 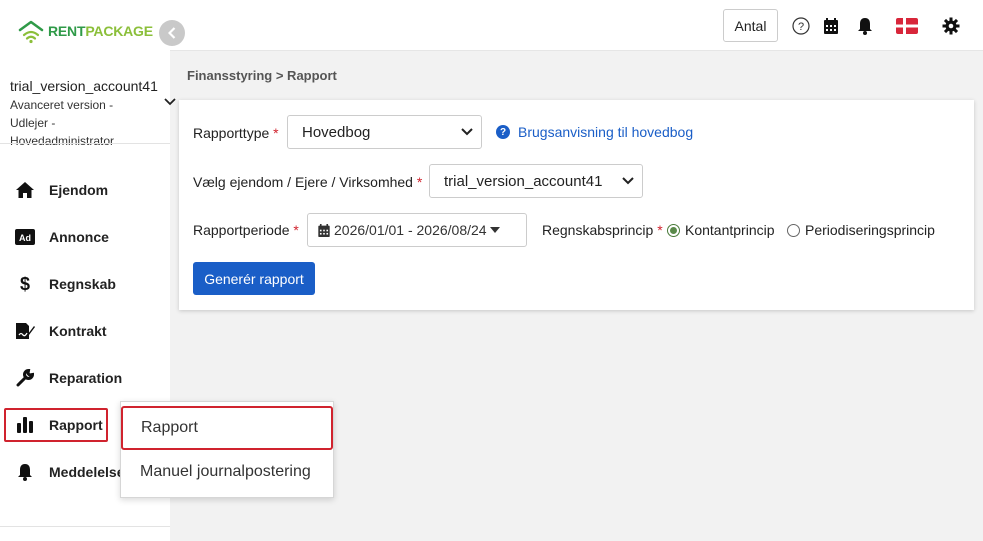 What do you see at coordinates (606, 132) in the screenshot?
I see `help-link-text: Brugsanvisning til hovedbog` at bounding box center [606, 132].